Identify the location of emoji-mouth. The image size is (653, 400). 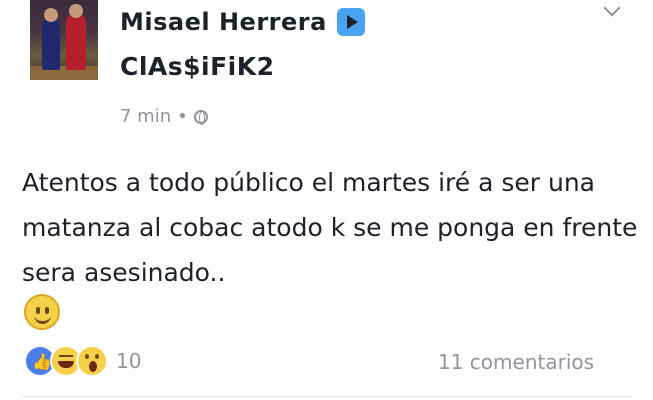
(42, 318).